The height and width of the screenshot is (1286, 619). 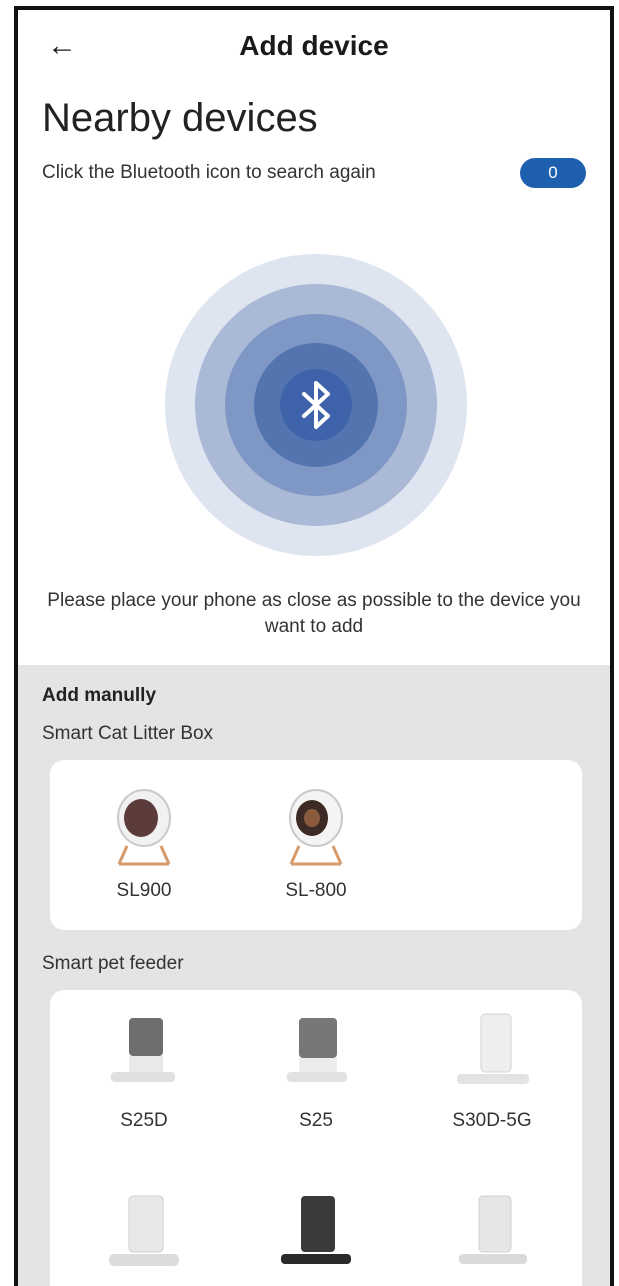 I want to click on device-s25d: S25D, so click(x=144, y=1072).